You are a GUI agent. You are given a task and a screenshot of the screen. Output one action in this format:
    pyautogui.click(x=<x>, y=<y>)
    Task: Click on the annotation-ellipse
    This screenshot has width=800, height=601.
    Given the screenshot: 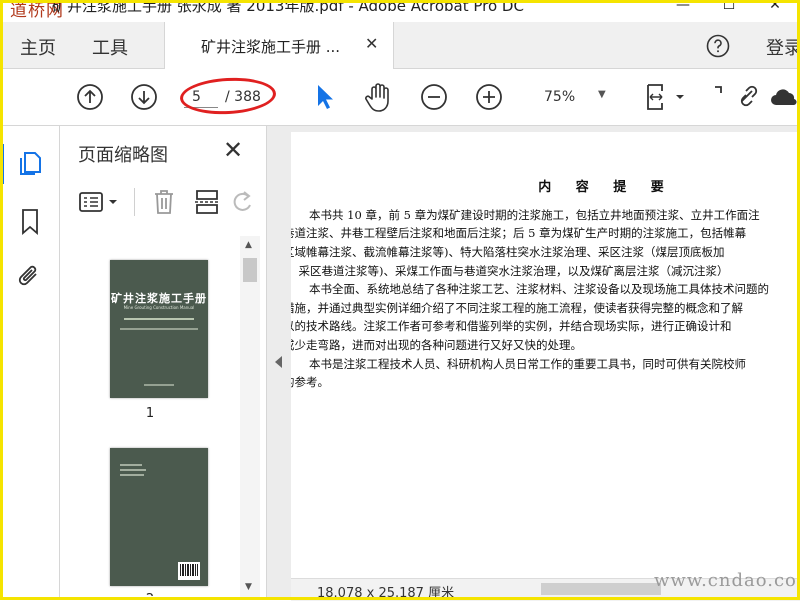 What is the action you would take?
    pyautogui.click(x=228, y=96)
    